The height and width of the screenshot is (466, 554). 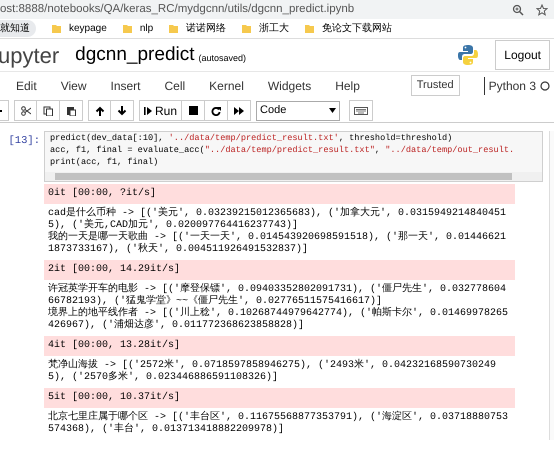 I want to click on output-text: cad是什么币种 -> [('美元', 0.03239215012365683), ('加拿大元', 0.03159492148404515), ('美元,CAD加元', 0.020097764416237743)], so click(x=278, y=219).